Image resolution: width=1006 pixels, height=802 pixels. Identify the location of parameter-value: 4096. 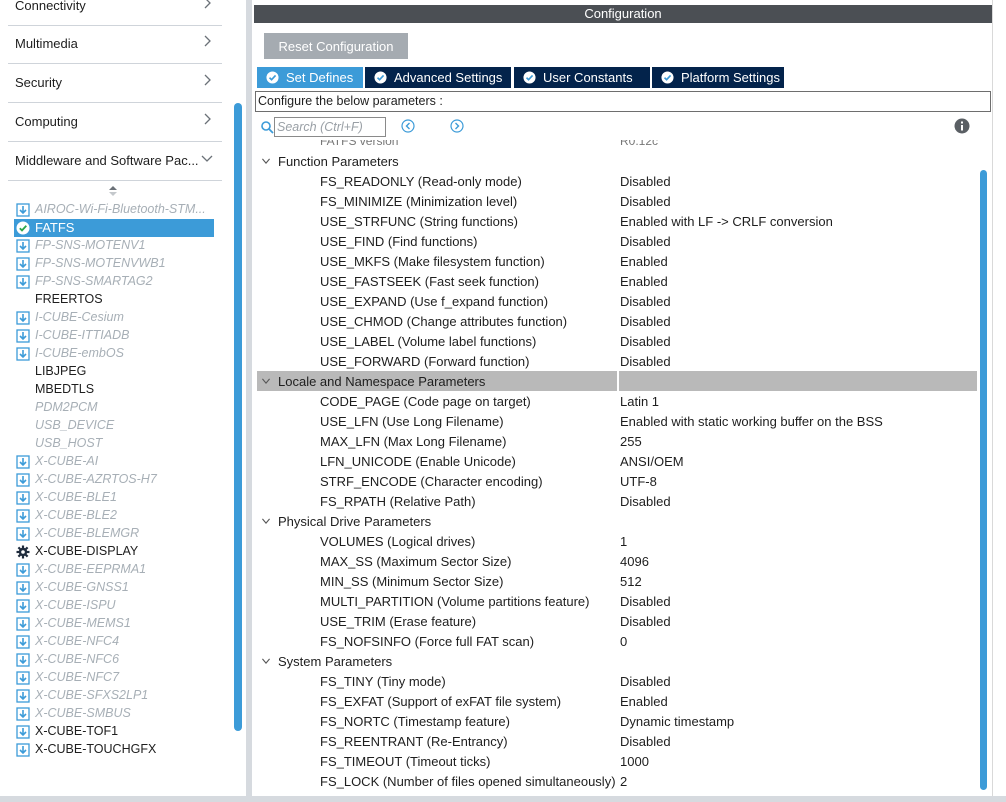
(634, 561).